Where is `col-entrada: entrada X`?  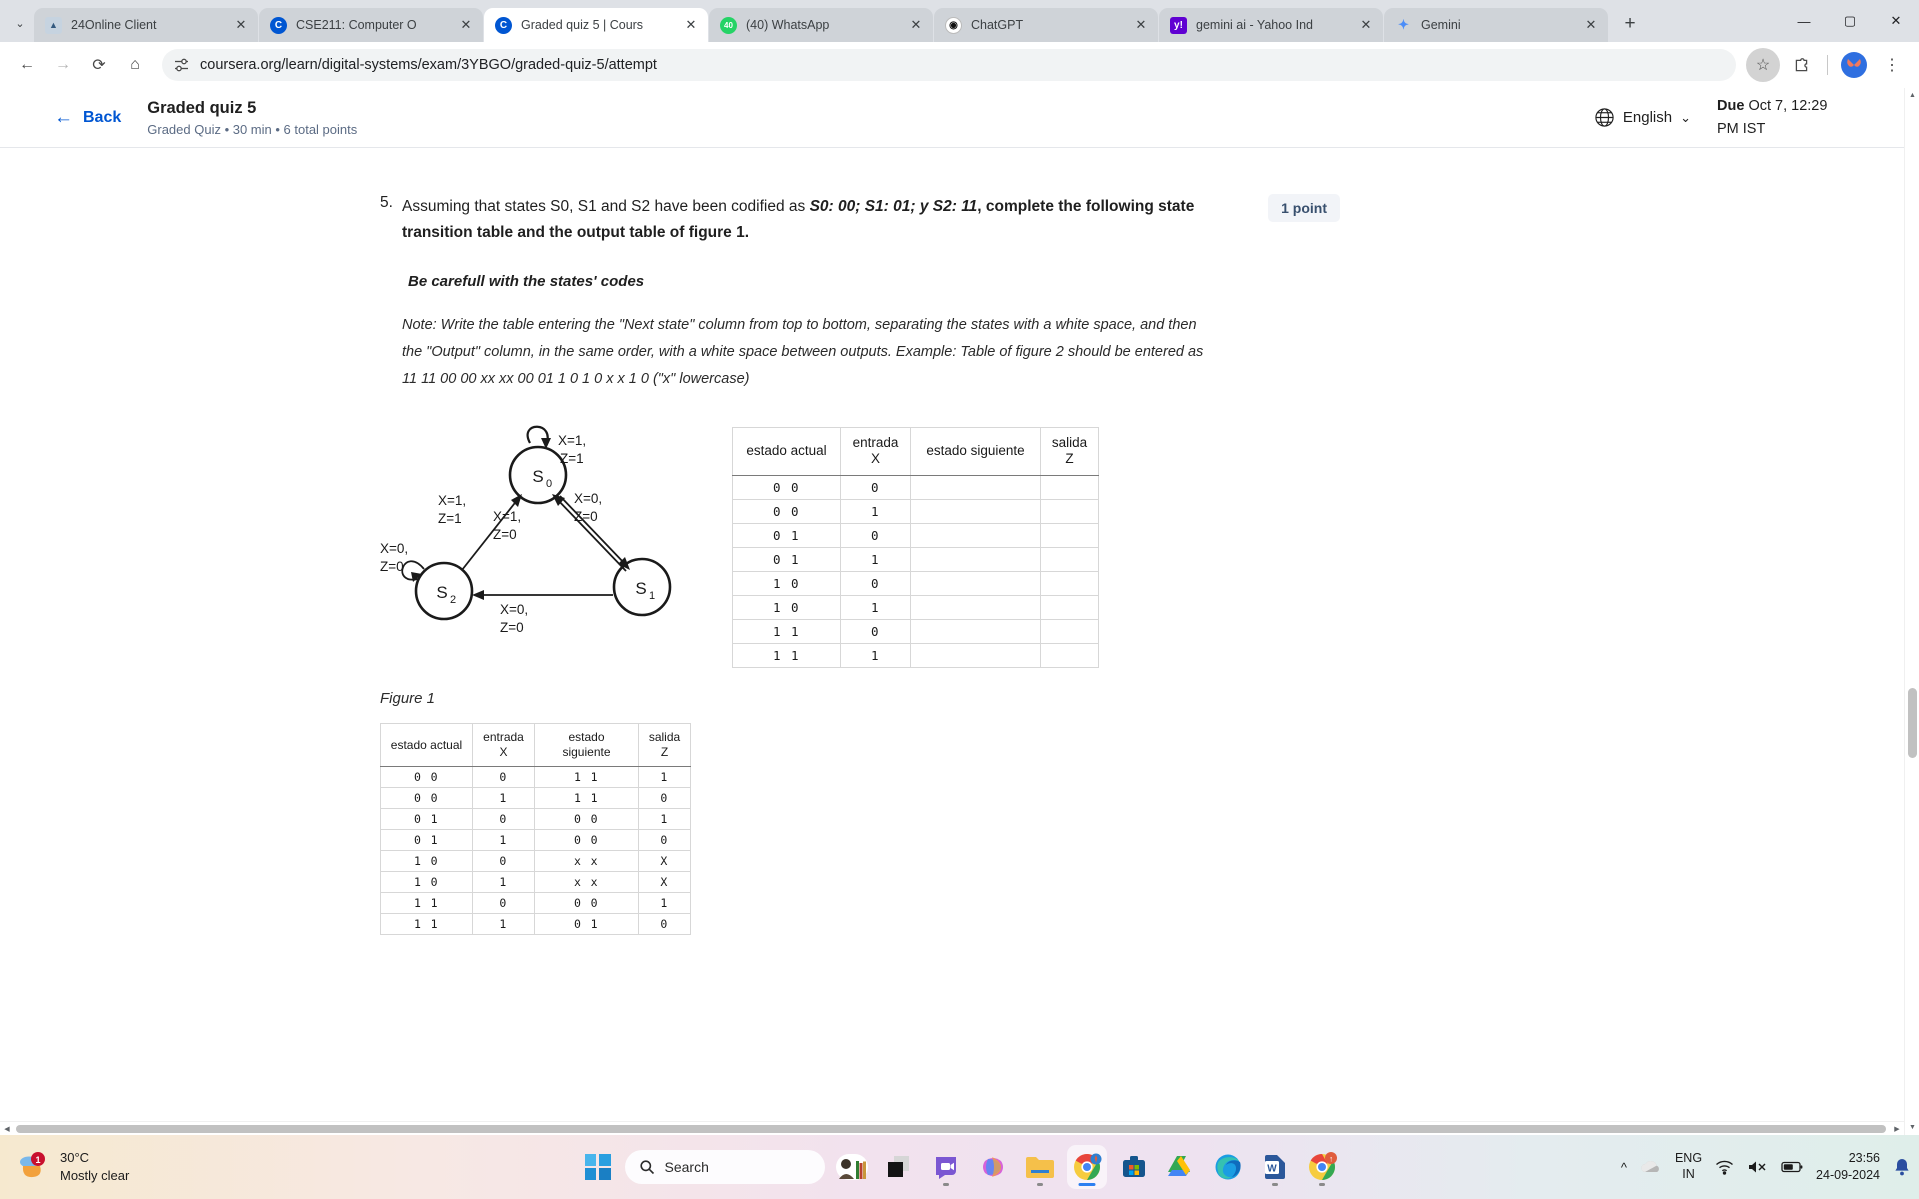
col-entrada: entrada X is located at coordinates (503, 745).